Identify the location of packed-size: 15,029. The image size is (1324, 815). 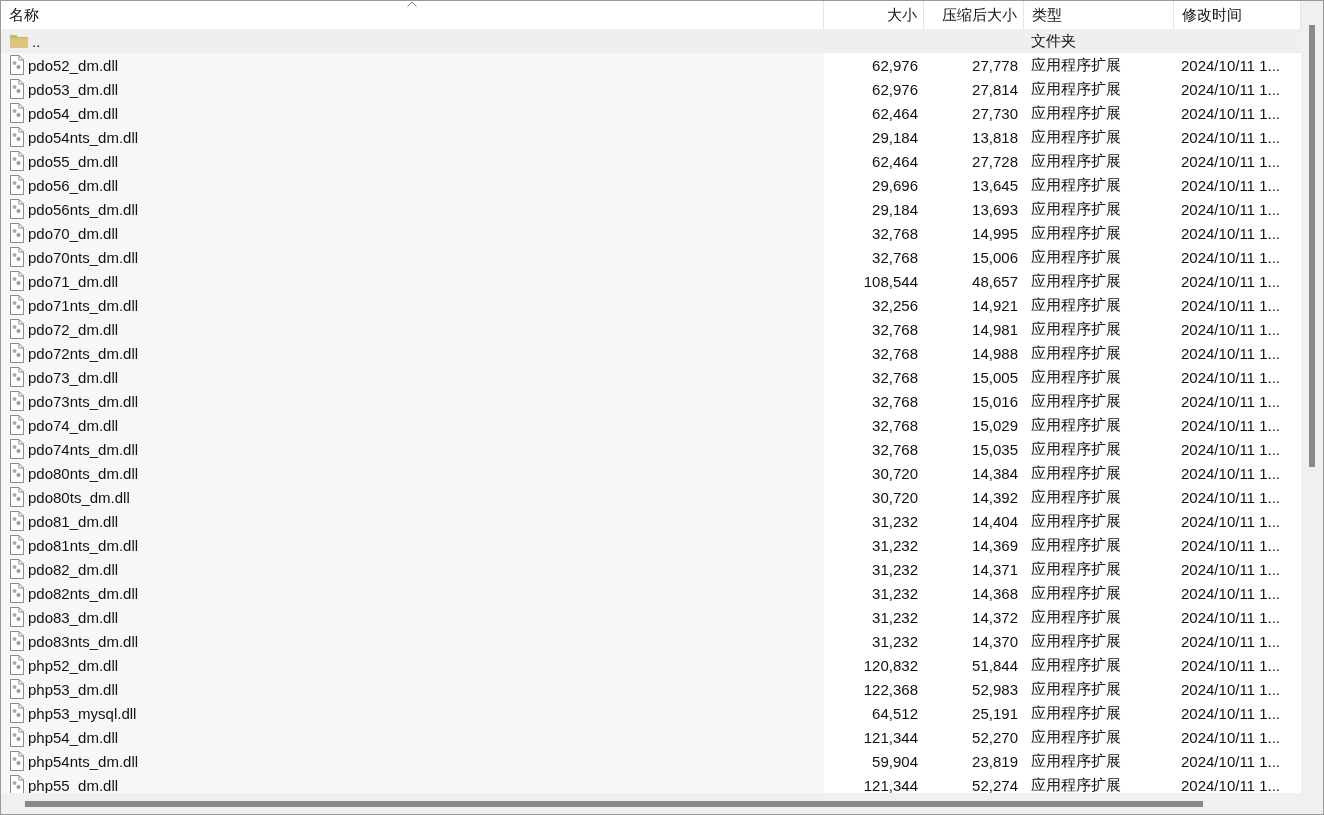
(995, 425).